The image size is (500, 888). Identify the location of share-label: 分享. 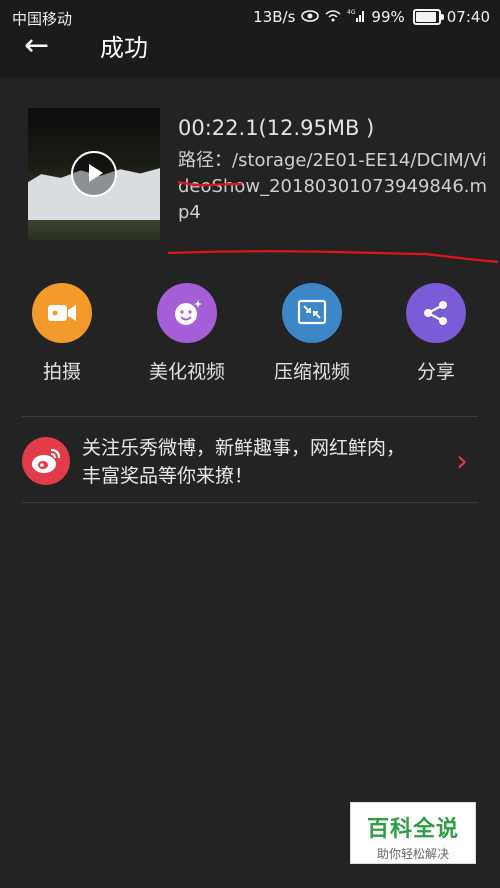
(435, 372).